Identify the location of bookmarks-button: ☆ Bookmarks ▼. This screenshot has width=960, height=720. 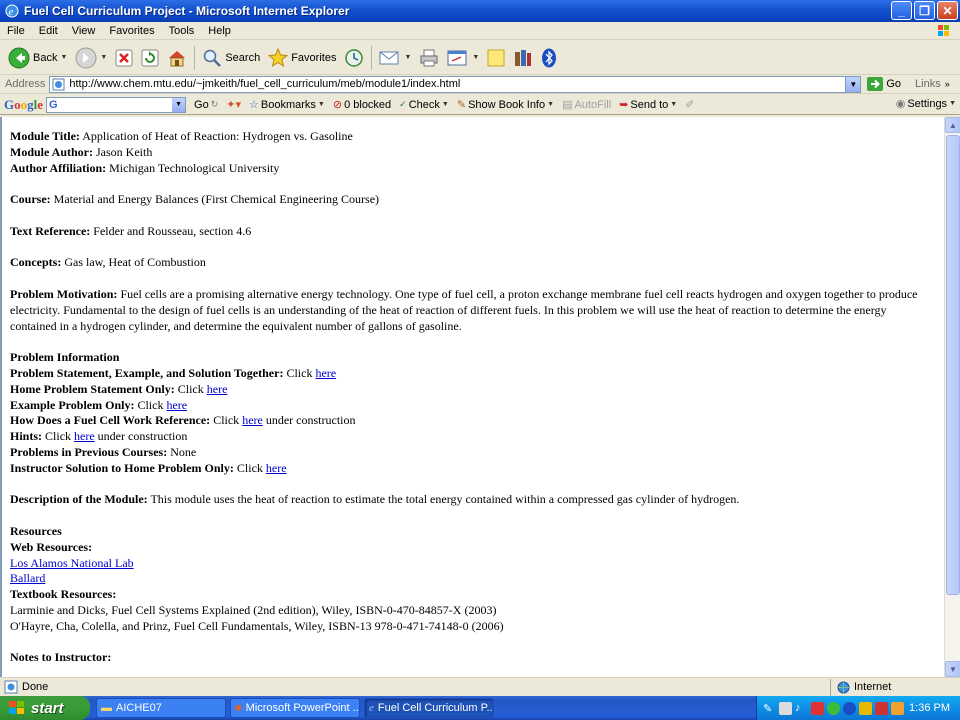
(287, 105).